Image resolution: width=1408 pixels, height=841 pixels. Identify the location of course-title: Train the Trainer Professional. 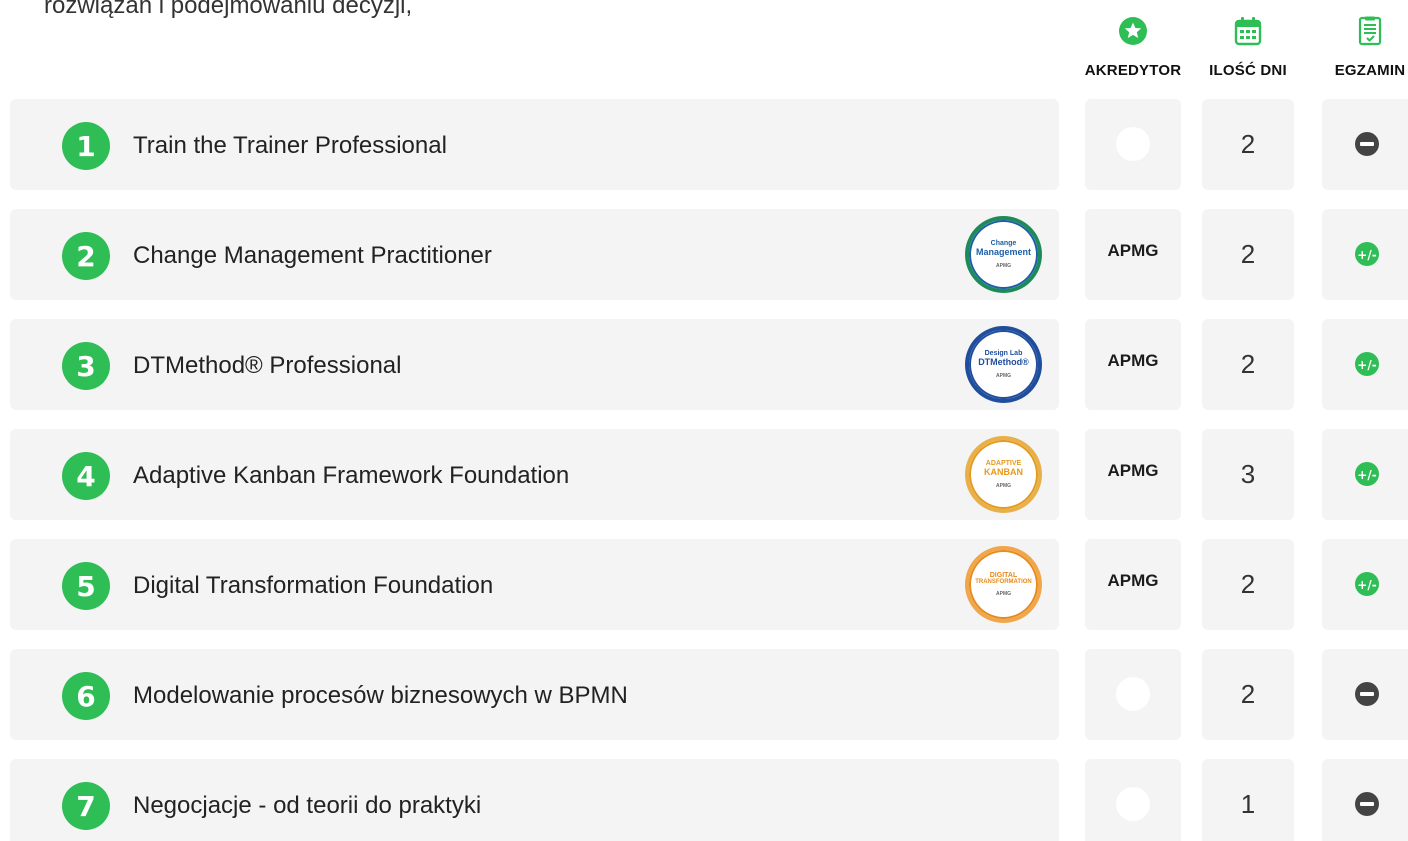
(290, 146).